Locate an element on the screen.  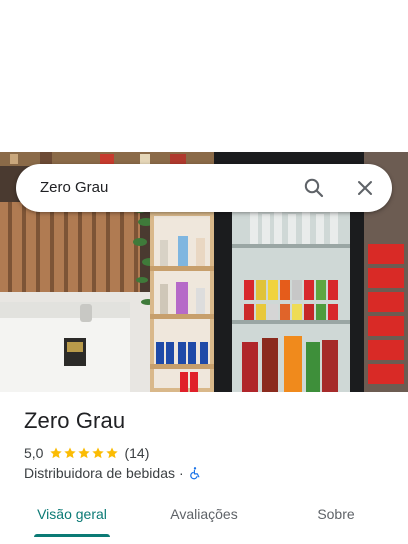
rating-row: 5,0 (14) is located at coordinates (86, 453).